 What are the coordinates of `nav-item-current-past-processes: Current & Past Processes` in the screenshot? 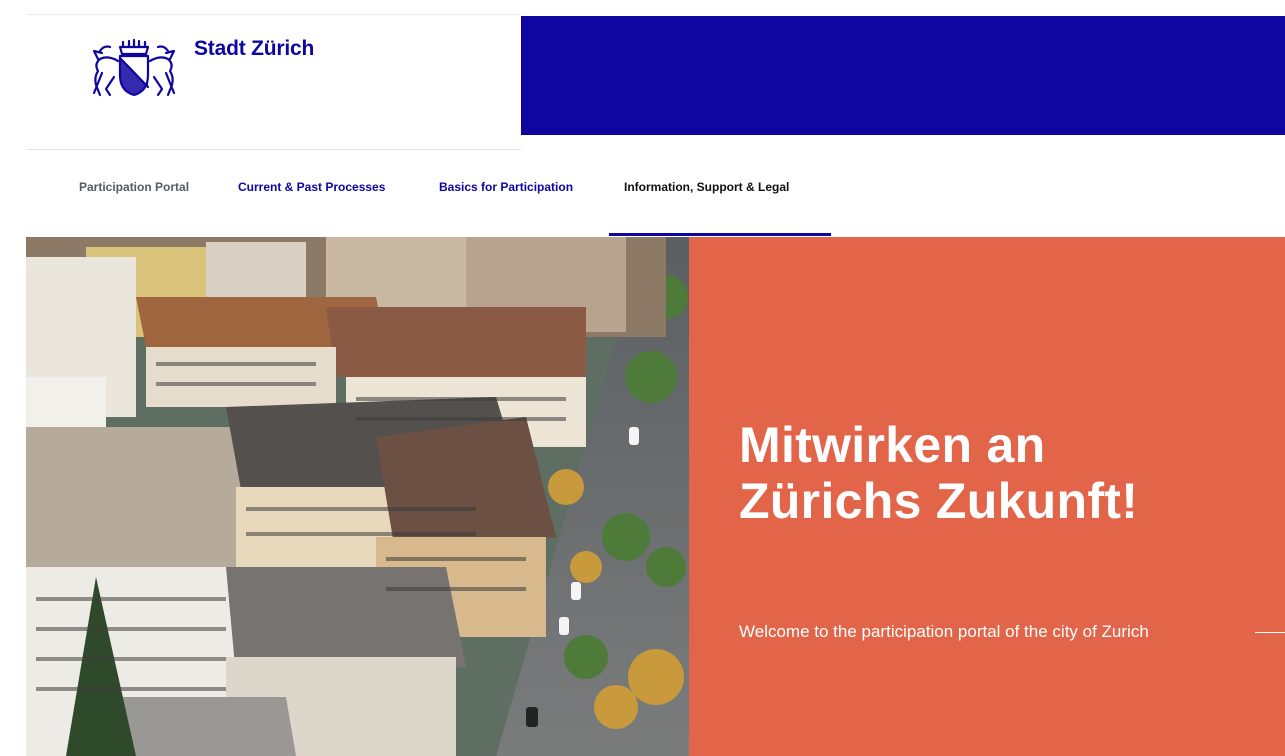 It's located at (311, 187).